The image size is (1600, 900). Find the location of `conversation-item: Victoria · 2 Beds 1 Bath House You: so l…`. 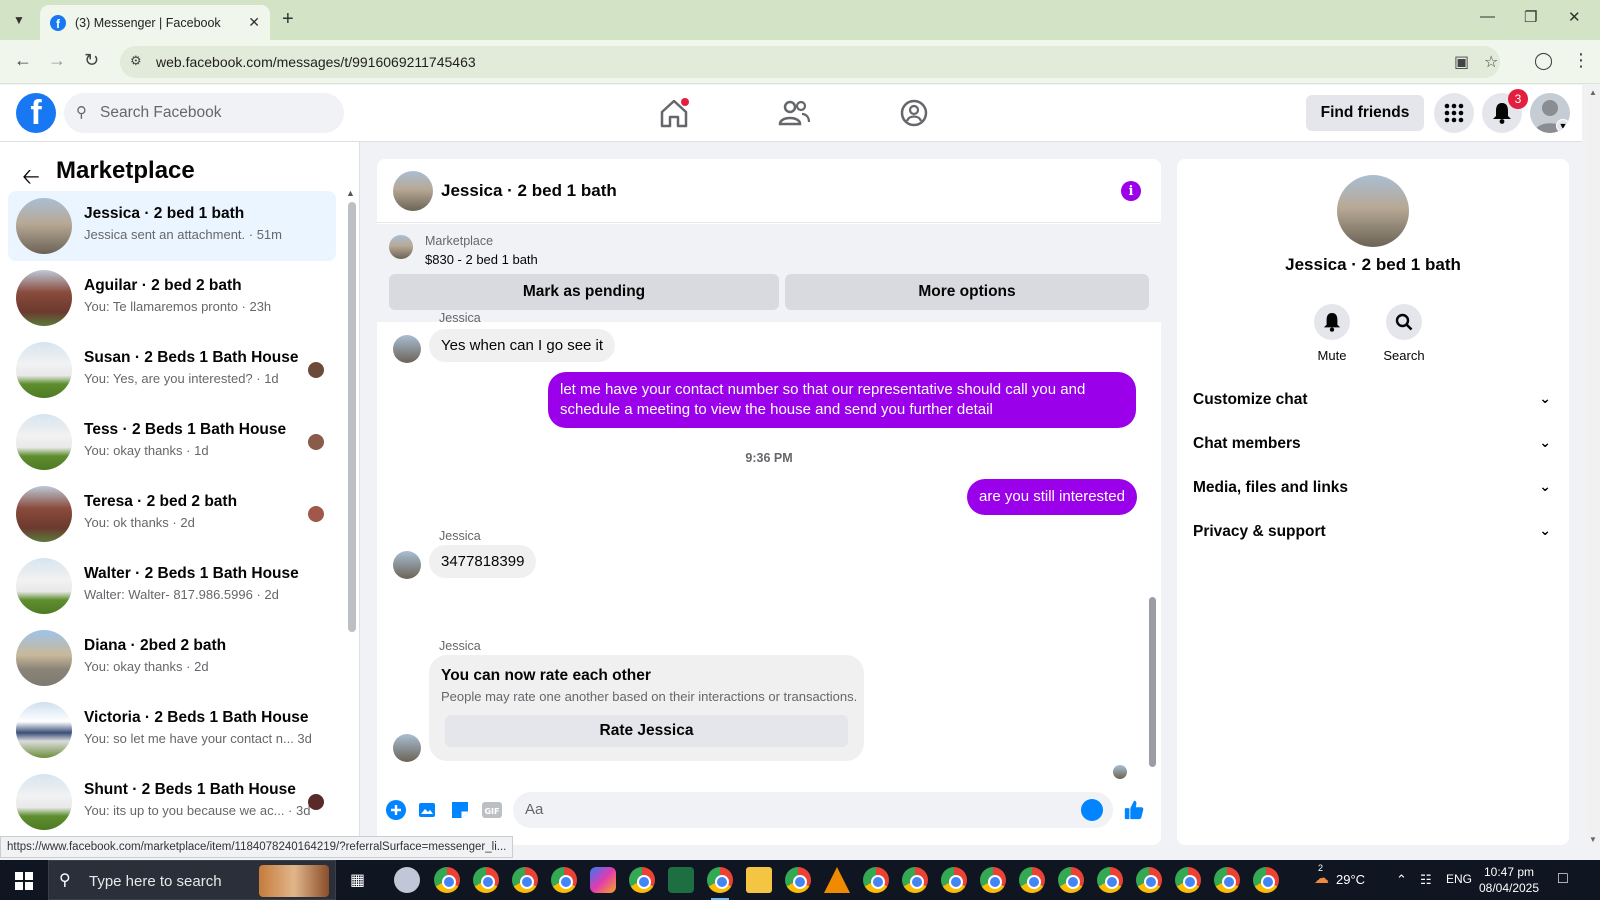

conversation-item: Victoria · 2 Beds 1 Bath House You: so l… is located at coordinates (172, 730).